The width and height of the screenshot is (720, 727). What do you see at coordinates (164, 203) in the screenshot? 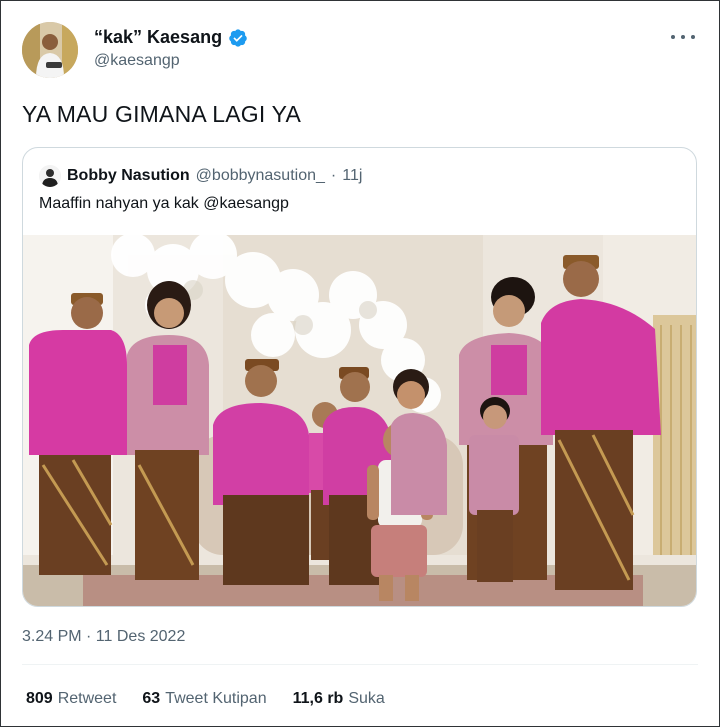
I see `quoted-tweet-text: Maaffin nahyan ya kak @kaesangp` at bounding box center [164, 203].